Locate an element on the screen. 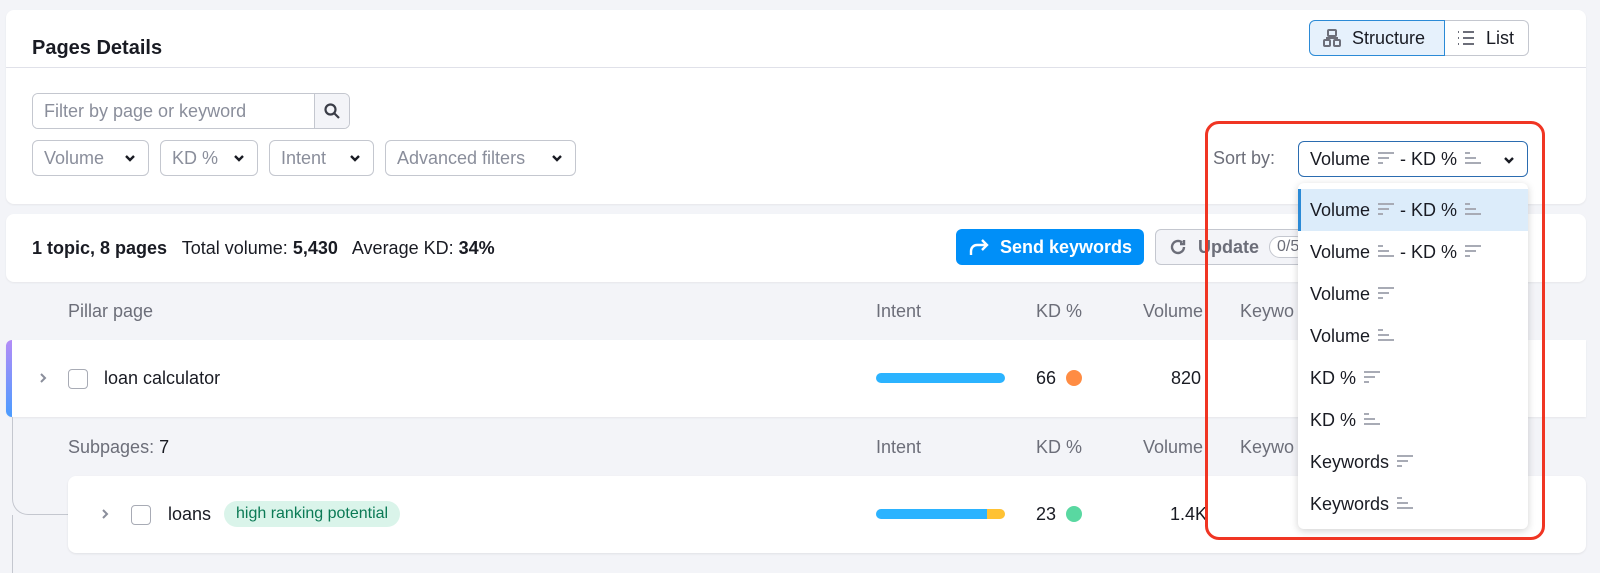 Image resolution: width=1600 pixels, height=573 pixels. refresh-icon is located at coordinates (1178, 247).